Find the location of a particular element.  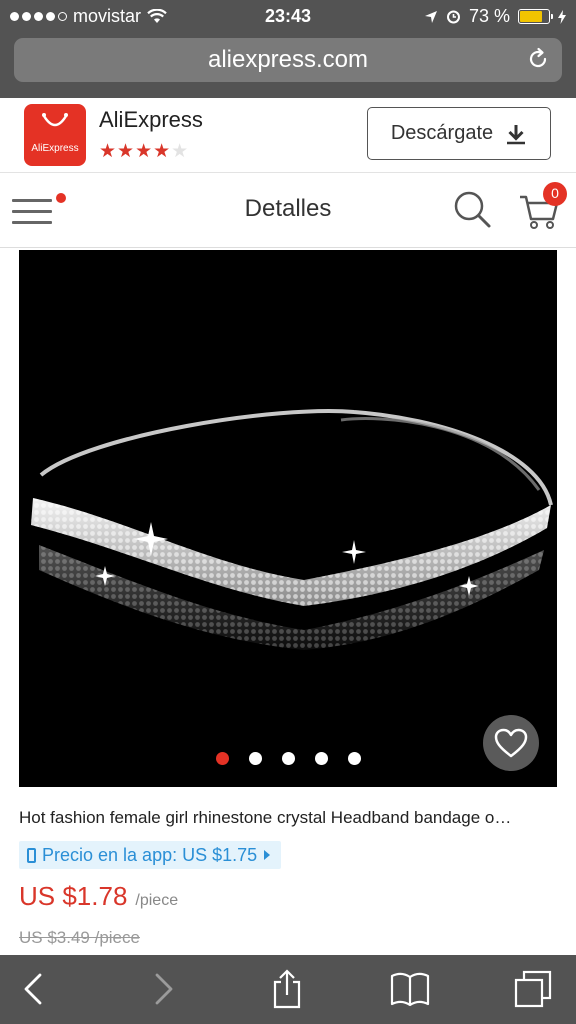

search-icon is located at coordinates (472, 209).